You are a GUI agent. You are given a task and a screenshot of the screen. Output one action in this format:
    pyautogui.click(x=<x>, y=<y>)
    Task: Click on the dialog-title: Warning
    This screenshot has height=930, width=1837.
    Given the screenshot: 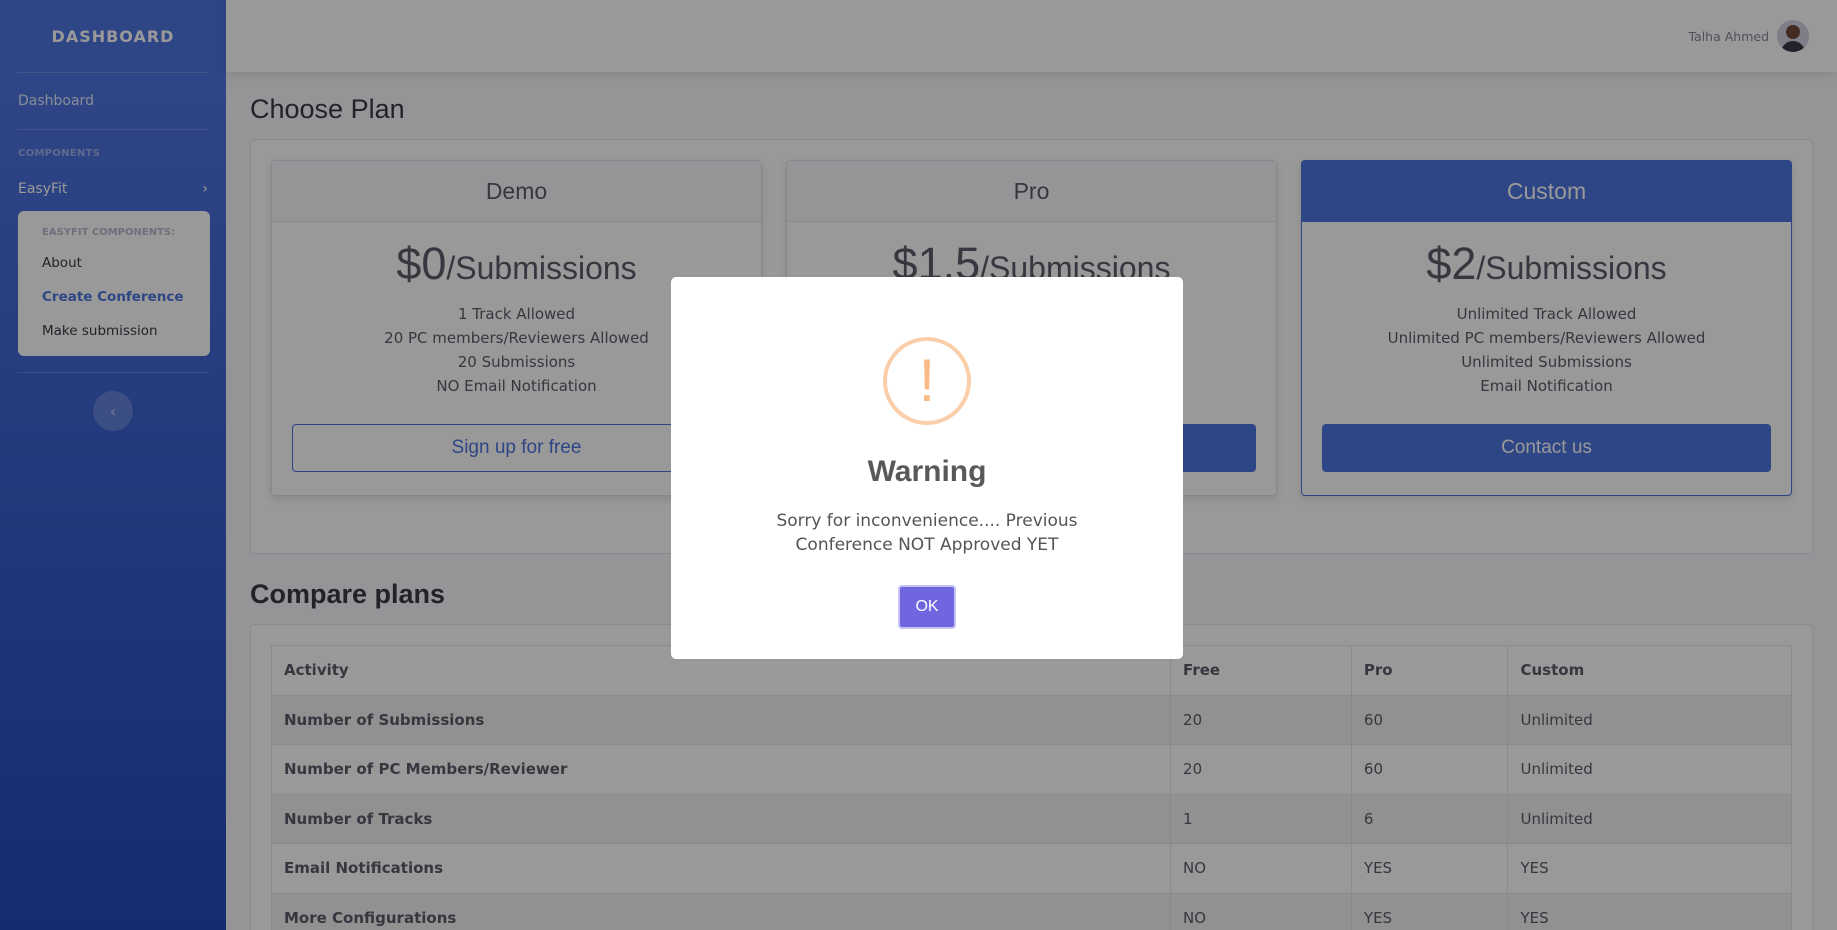 What is the action you would take?
    pyautogui.click(x=927, y=471)
    